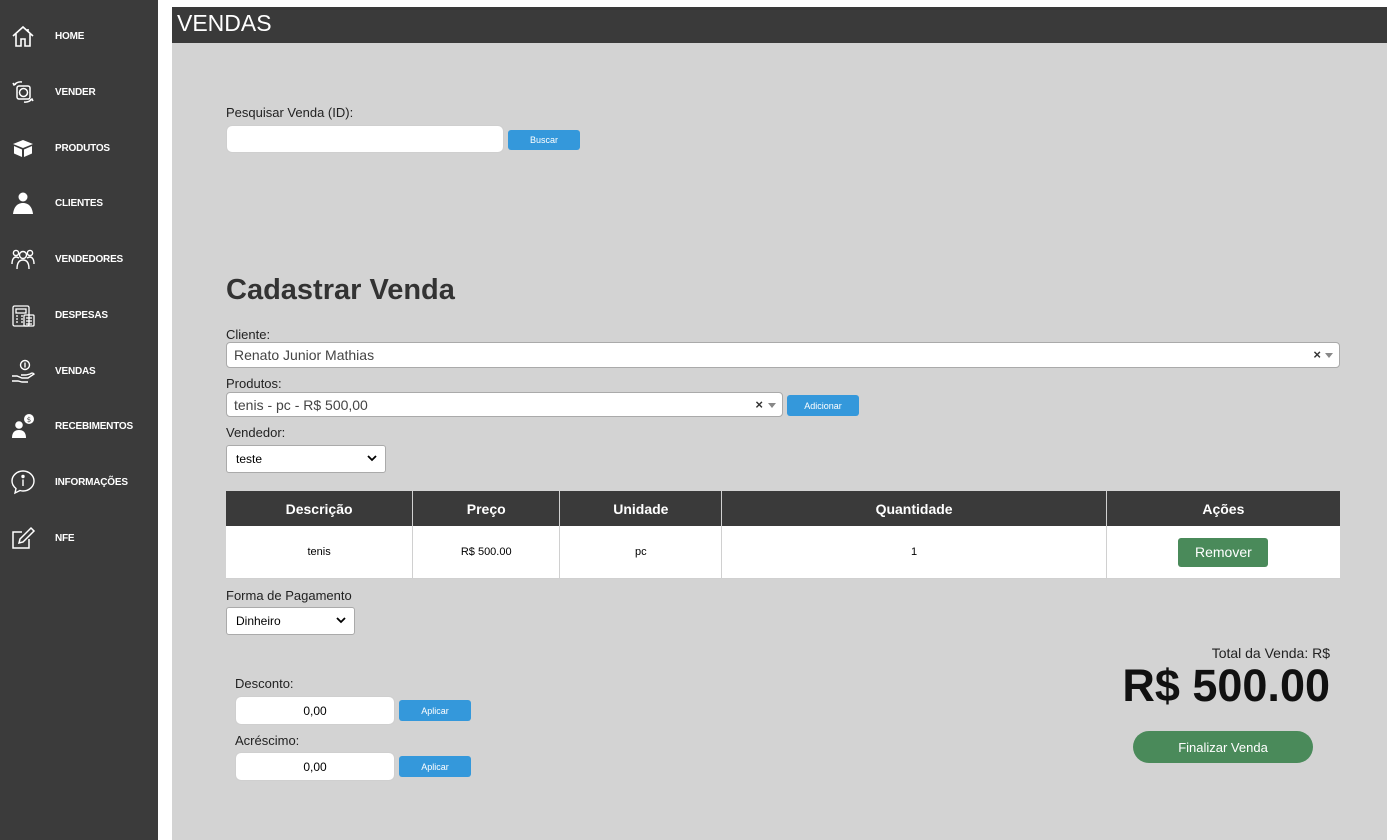 The image size is (1387, 840). What do you see at coordinates (306, 459) in the screenshot?
I see `vendedor-select: teste` at bounding box center [306, 459].